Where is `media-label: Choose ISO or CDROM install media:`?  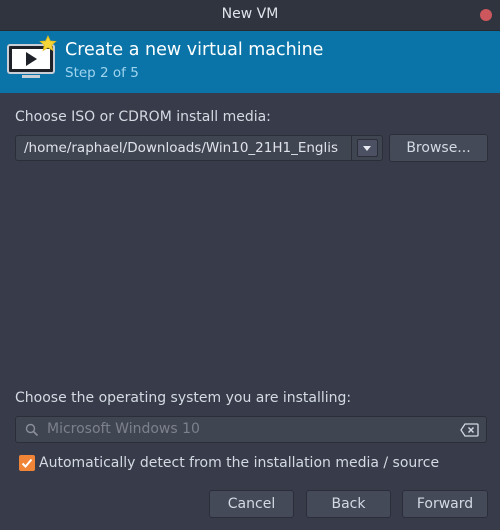 media-label: Choose ISO or CDROM install media: is located at coordinates (143, 117).